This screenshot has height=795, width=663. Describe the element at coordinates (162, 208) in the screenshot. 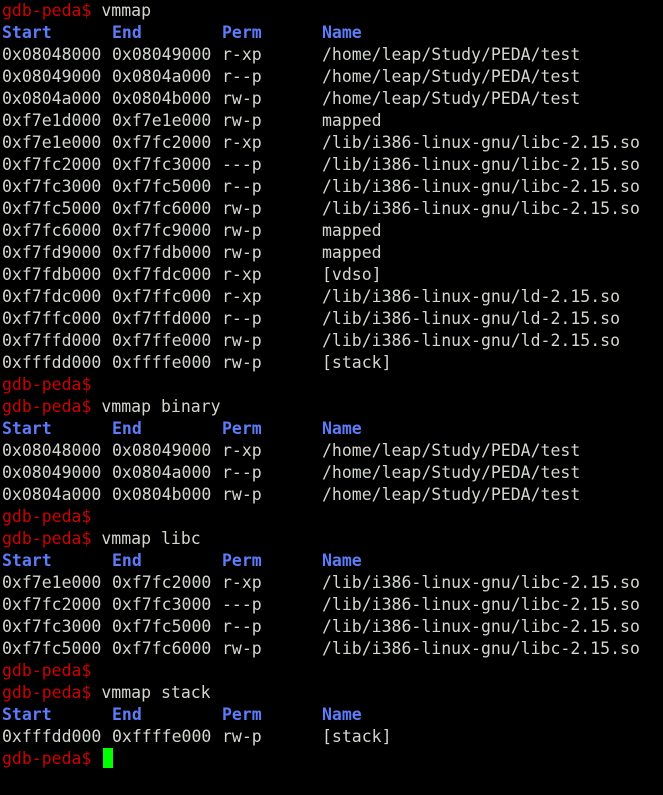

I see `cell-end: 0xf7fc6000` at that location.